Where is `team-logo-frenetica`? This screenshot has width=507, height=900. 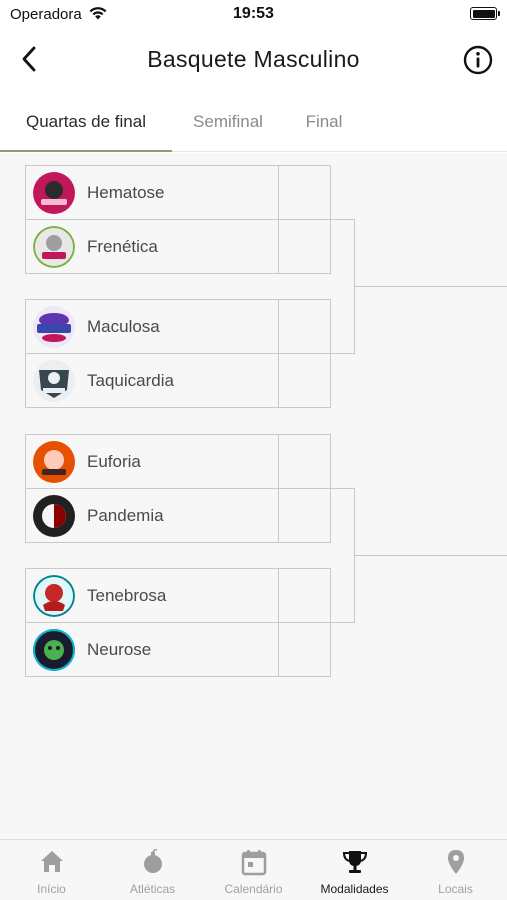
team-logo-frenetica is located at coordinates (54, 246).